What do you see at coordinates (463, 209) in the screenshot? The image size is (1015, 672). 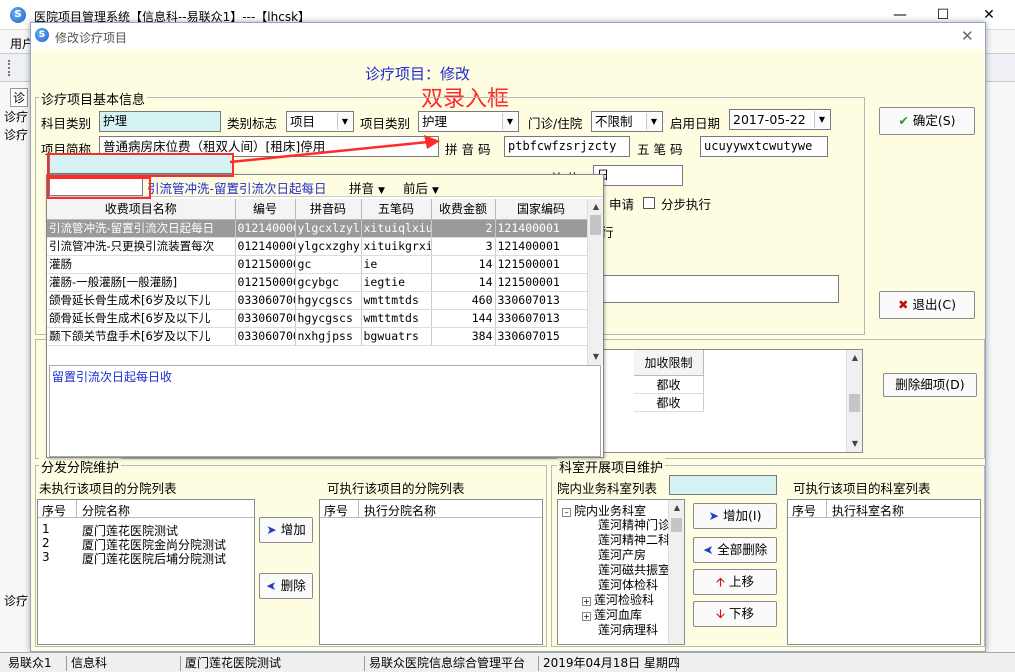 I see `col-amount: 收费金额` at bounding box center [463, 209].